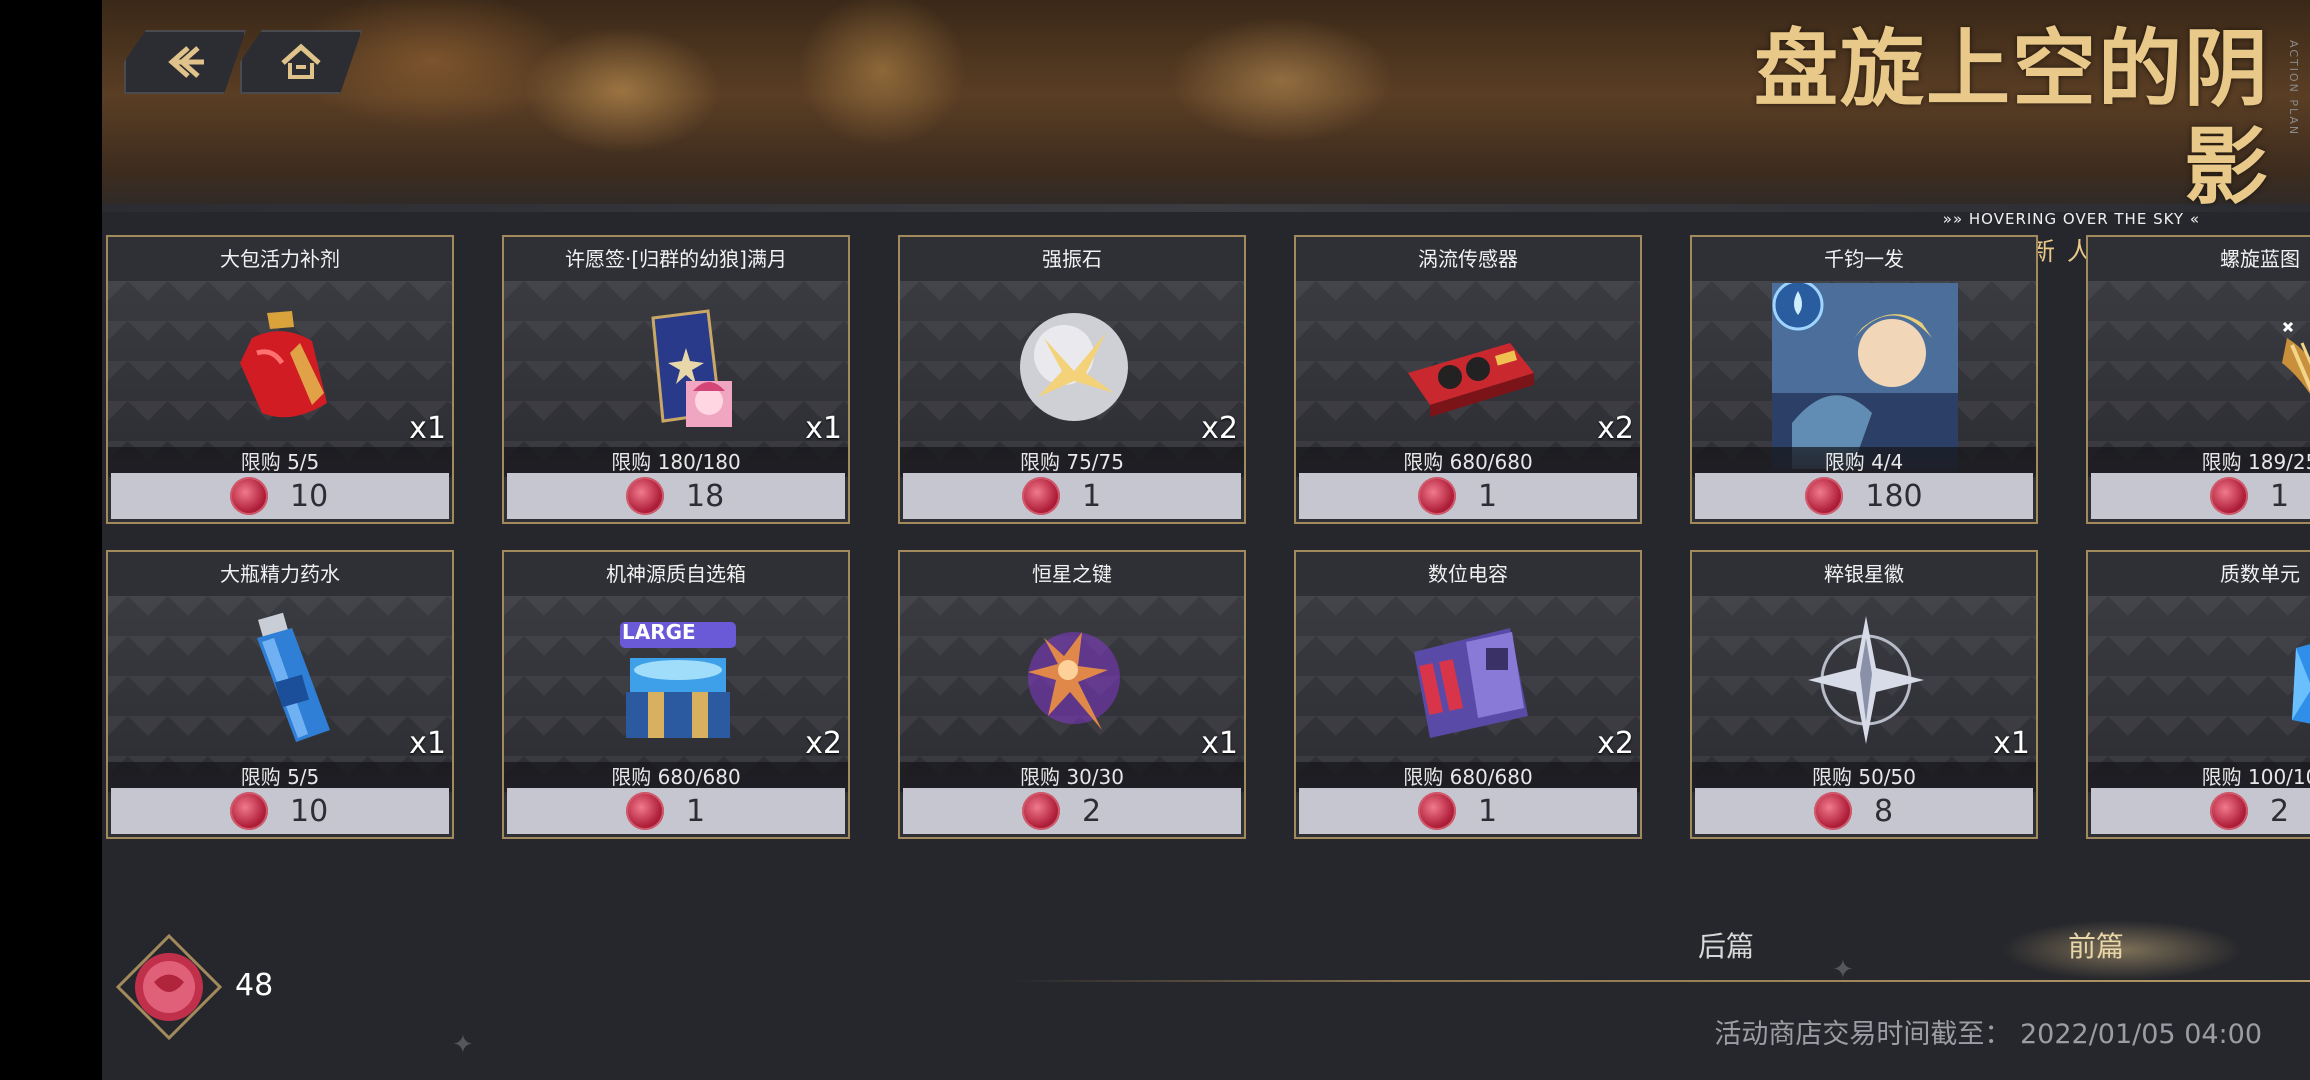 The width and height of the screenshot is (2310, 1080). Describe the element at coordinates (1884, 811) in the screenshot. I see `item-price: 8` at that location.